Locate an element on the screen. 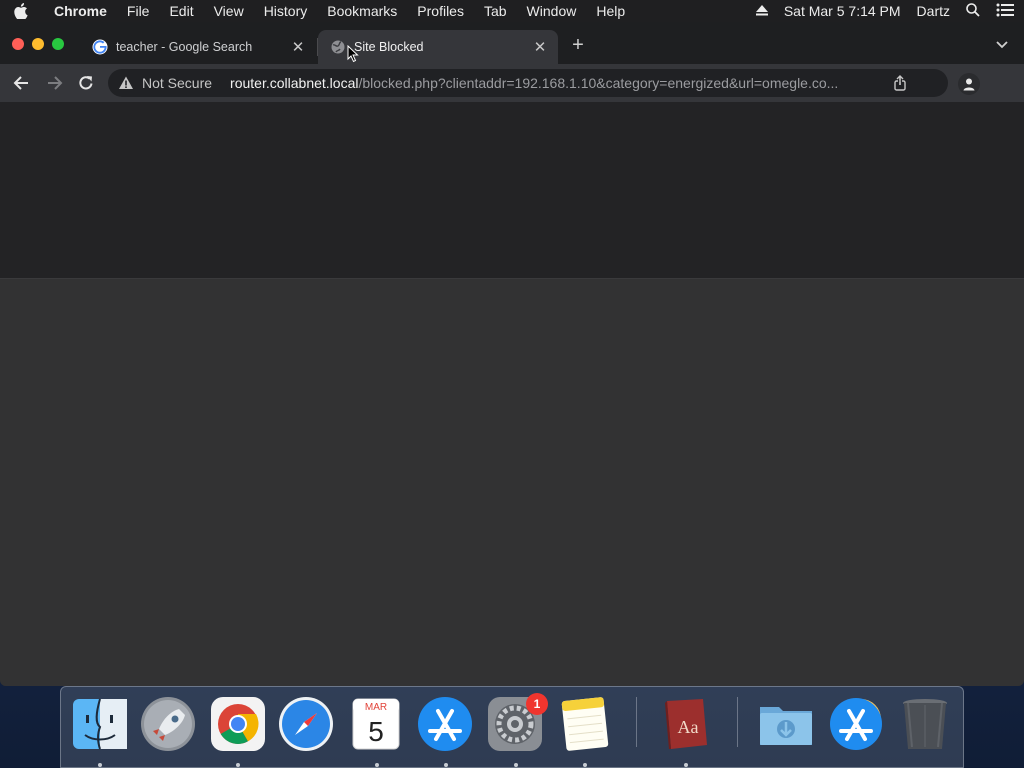 Image resolution: width=1024 pixels, height=768 pixels. google-icon is located at coordinates (100, 47).